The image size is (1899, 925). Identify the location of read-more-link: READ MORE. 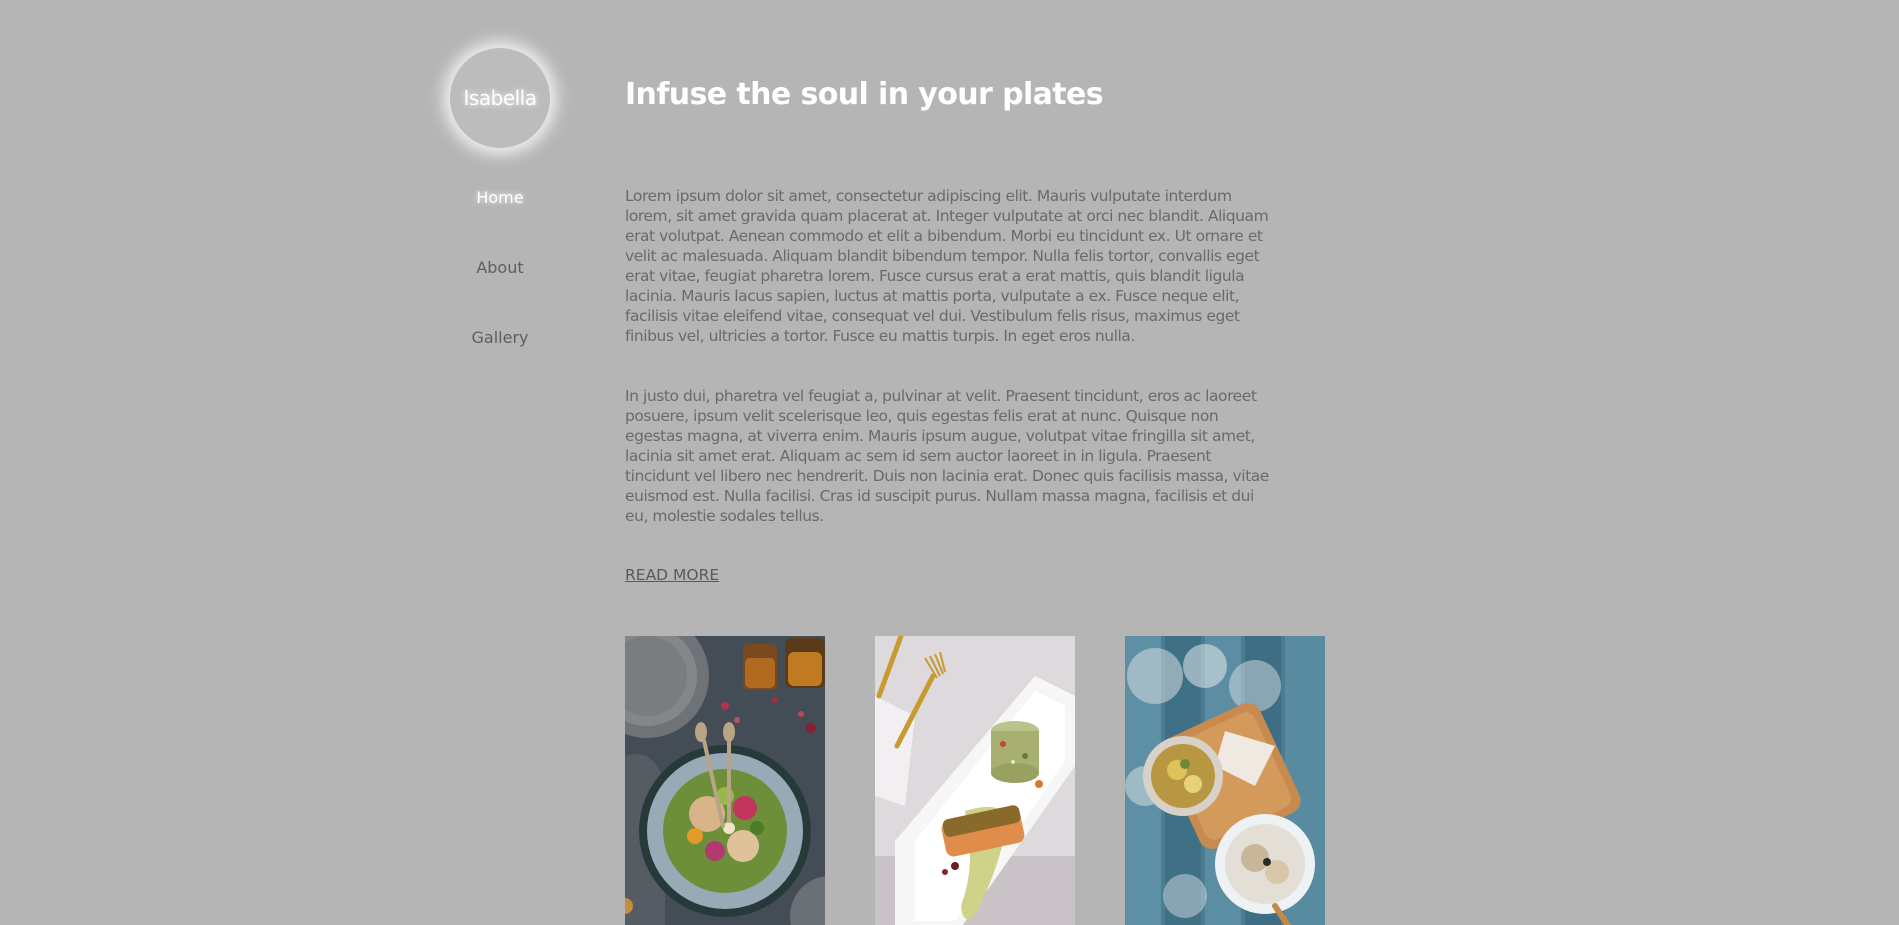
(672, 575).